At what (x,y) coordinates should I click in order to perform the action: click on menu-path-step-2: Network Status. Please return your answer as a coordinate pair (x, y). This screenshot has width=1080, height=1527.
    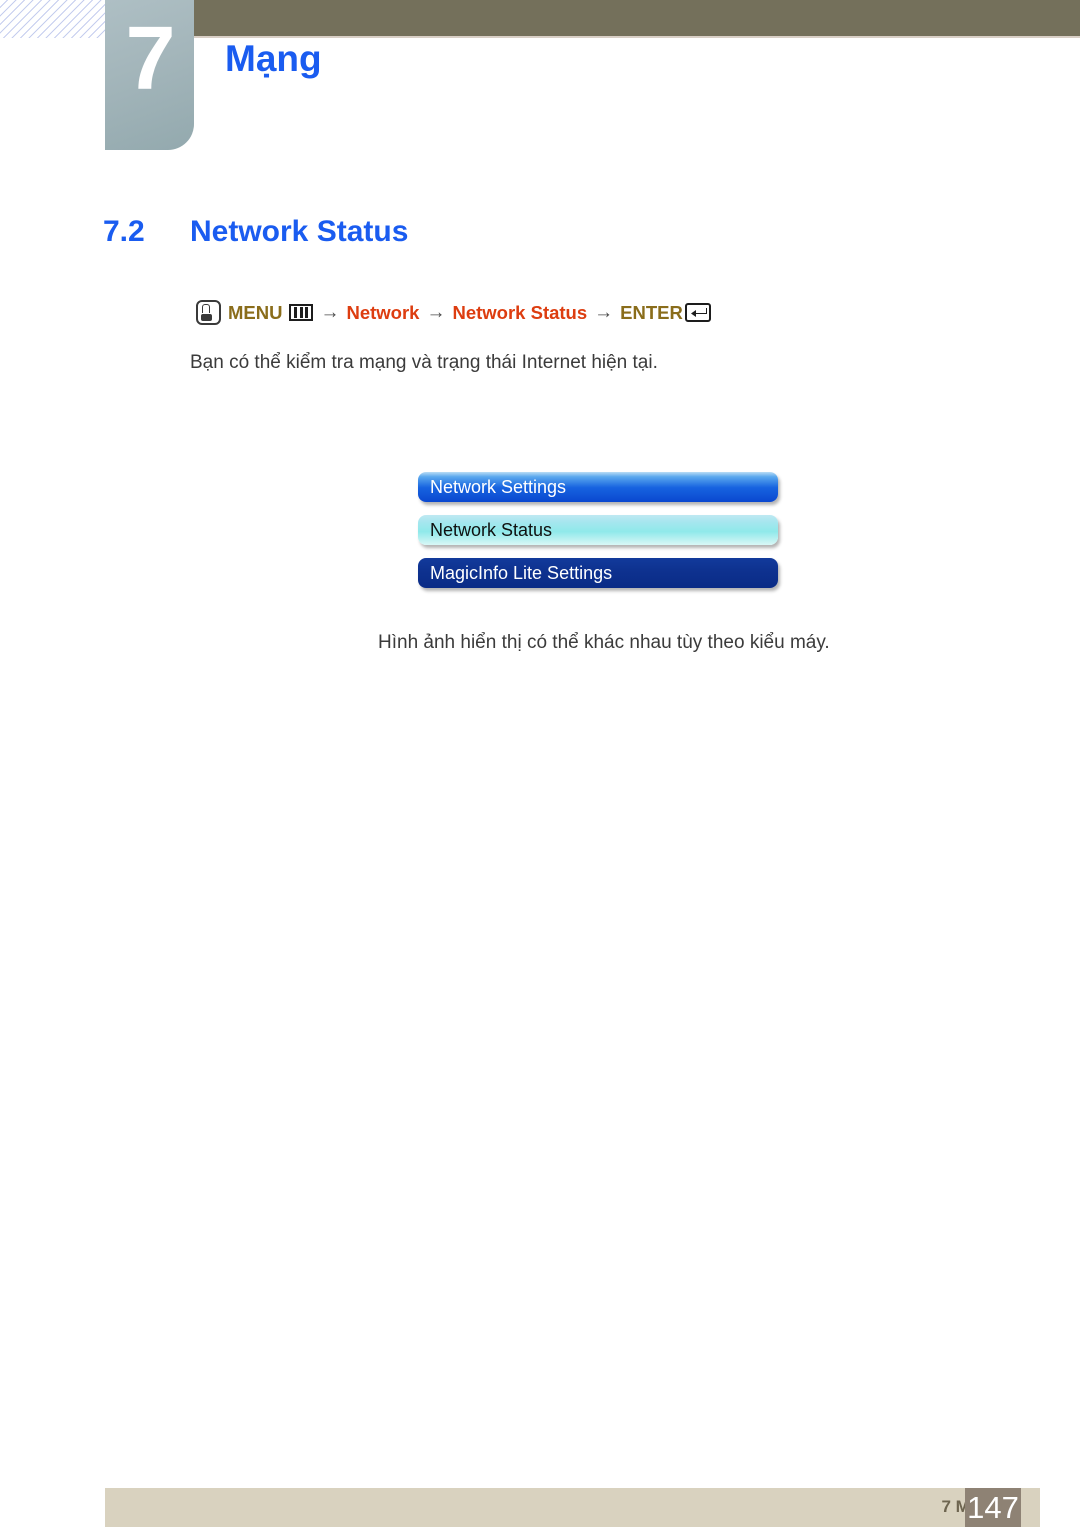
    Looking at the image, I should click on (520, 312).